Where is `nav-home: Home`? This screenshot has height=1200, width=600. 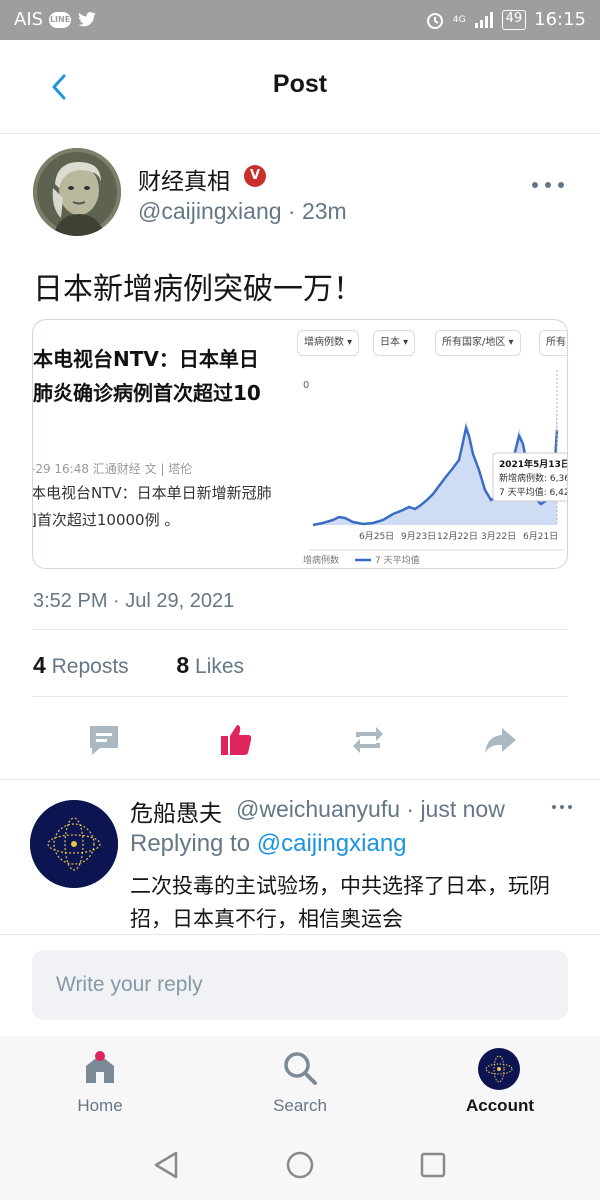
nav-home: Home is located at coordinates (100, 1082).